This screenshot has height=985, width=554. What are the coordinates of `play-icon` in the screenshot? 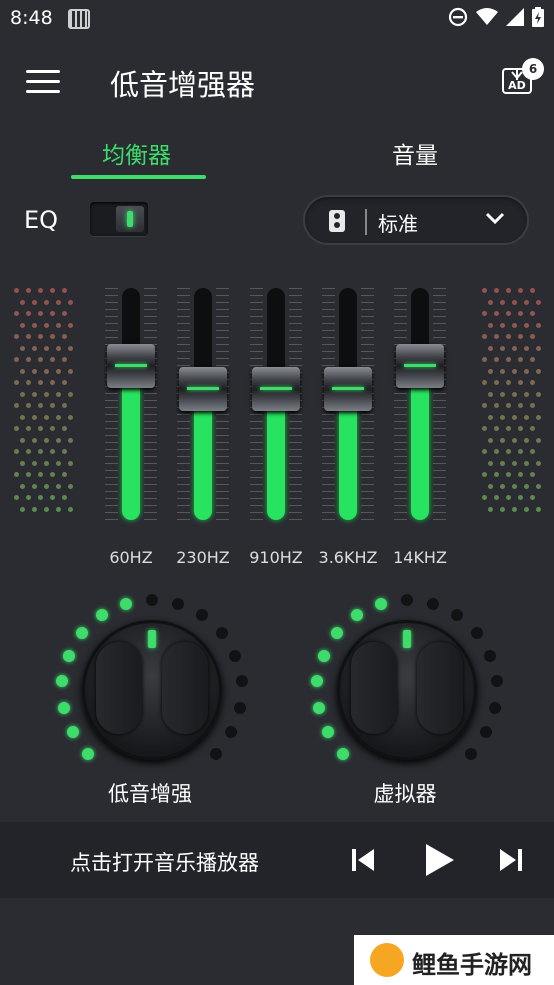 It's located at (440, 860).